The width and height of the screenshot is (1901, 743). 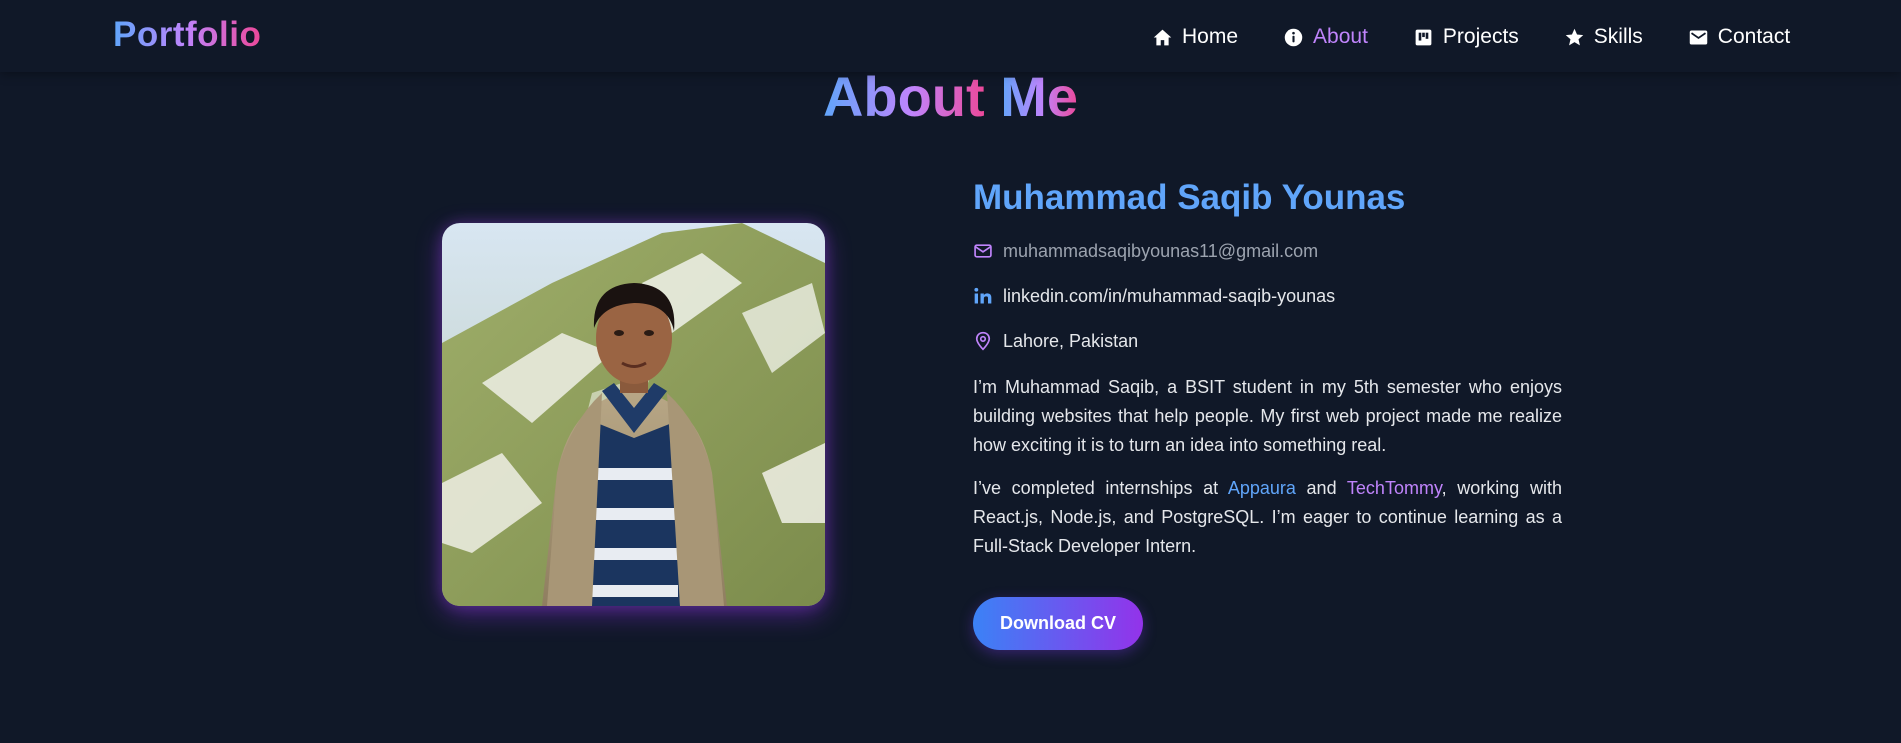 What do you see at coordinates (1100, 488) in the screenshot?
I see `bio-paragraph-2-start: I’ve completed internships at` at bounding box center [1100, 488].